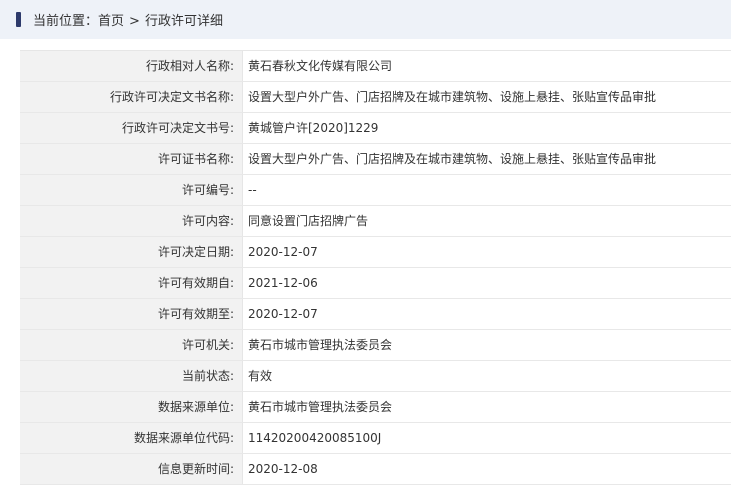  I want to click on row-label: 许可决定日期:, so click(131, 252).